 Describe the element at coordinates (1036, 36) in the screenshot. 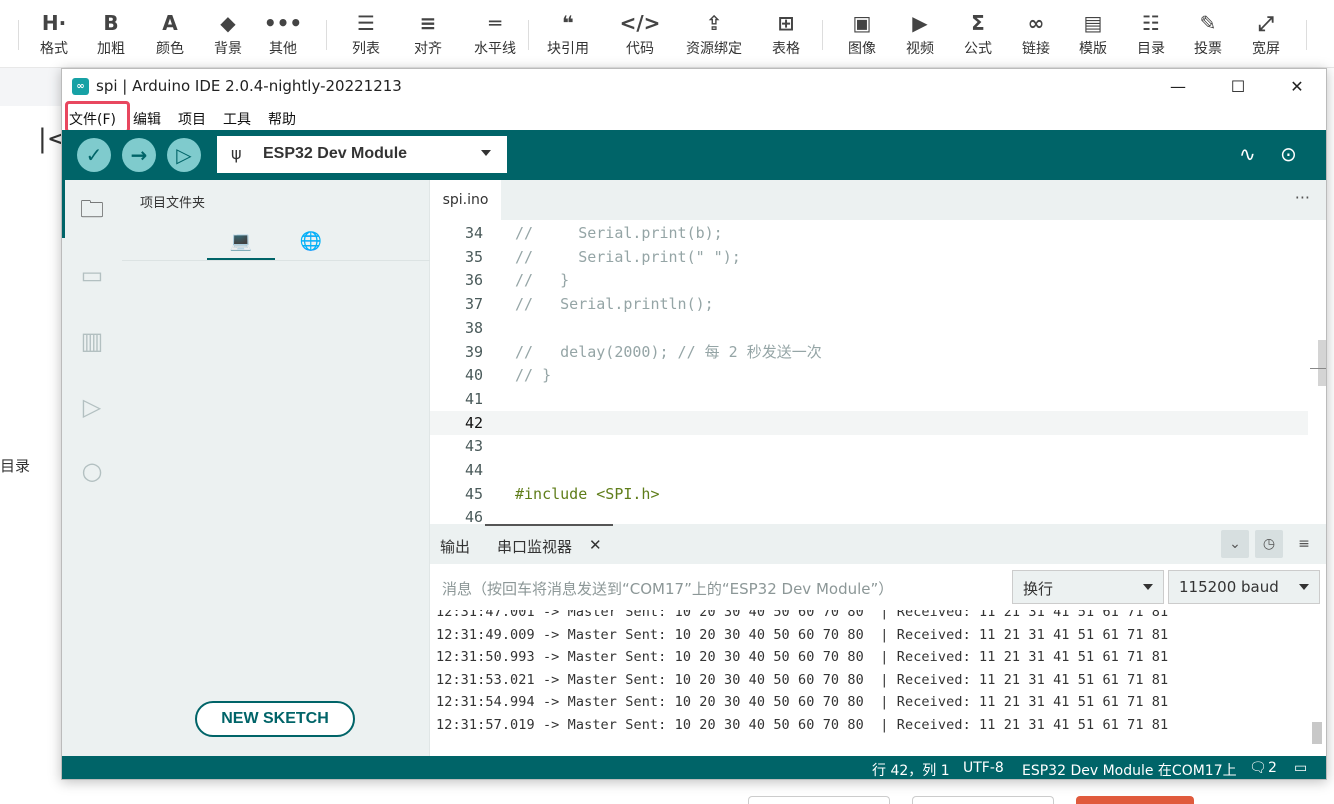

I see `toolbar-item: ∞ 链接` at that location.